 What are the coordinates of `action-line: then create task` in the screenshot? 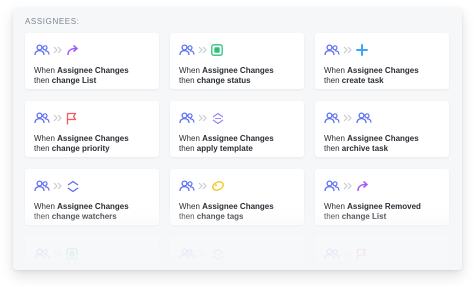 It's located at (386, 81).